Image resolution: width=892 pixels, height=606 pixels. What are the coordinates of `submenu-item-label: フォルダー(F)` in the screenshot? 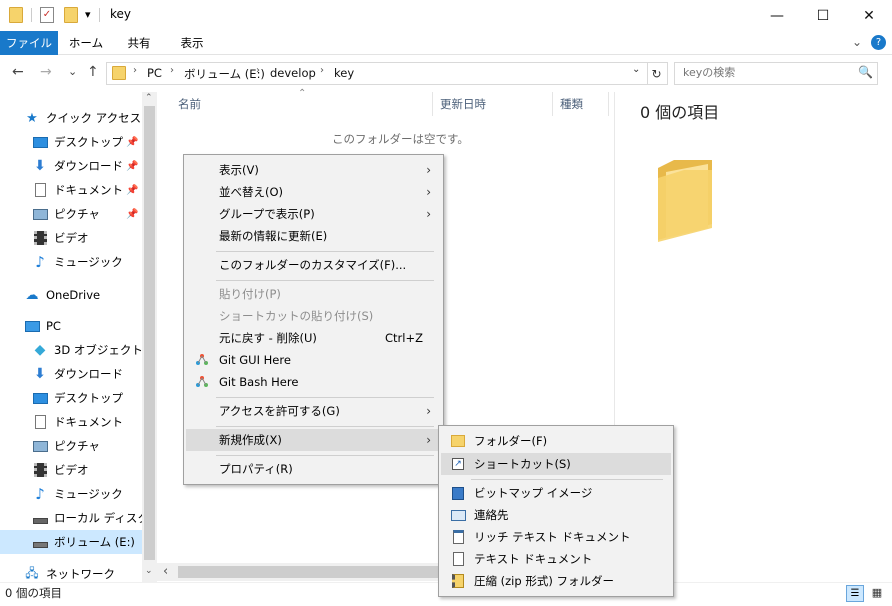 It's located at (511, 441).